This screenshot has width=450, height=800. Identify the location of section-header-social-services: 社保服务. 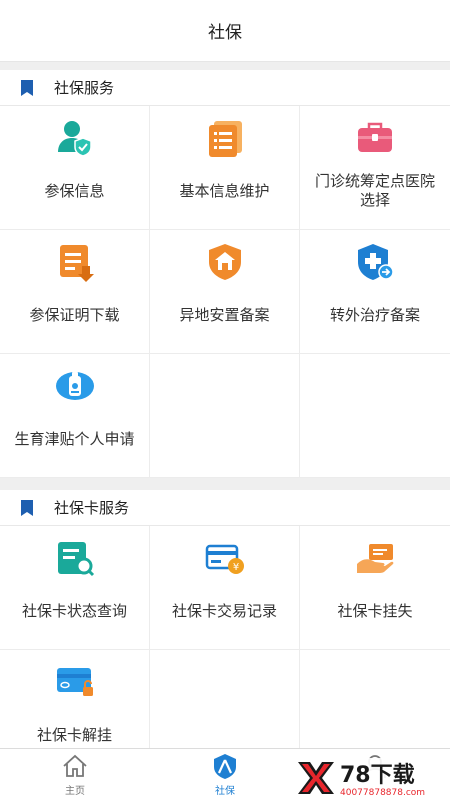
(225, 88).